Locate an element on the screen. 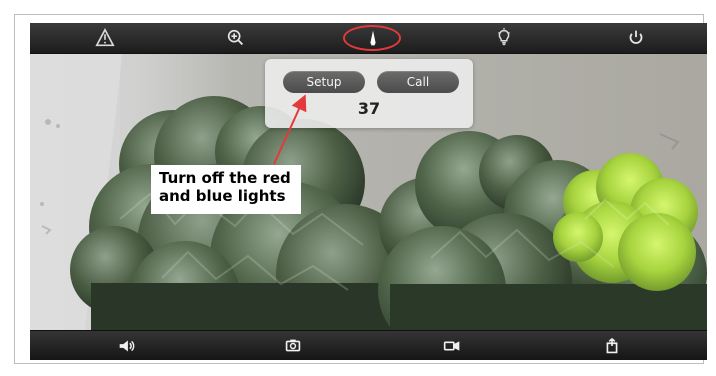  share-icon is located at coordinates (612, 346).